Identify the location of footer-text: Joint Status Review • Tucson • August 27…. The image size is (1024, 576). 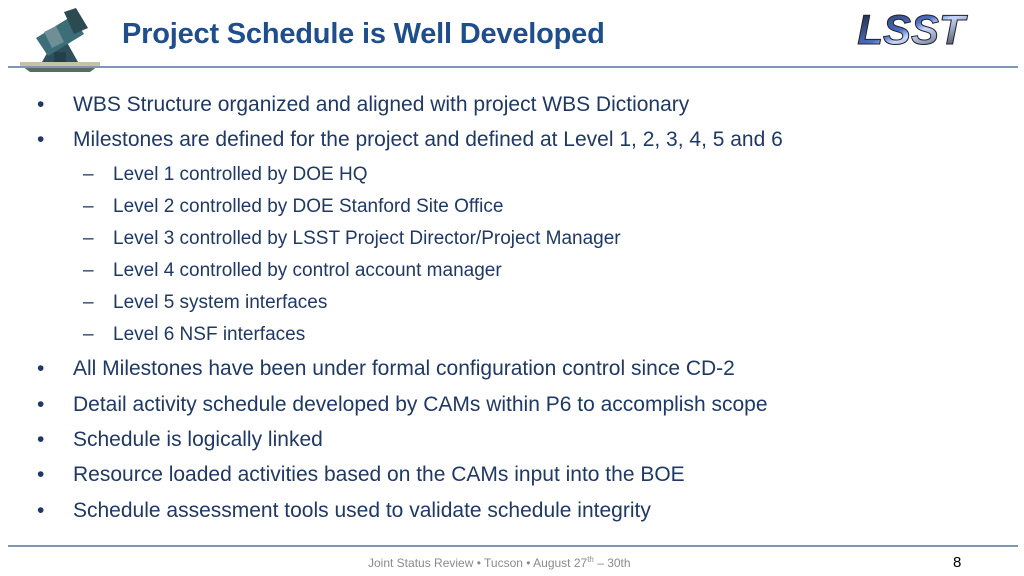
(499, 562).